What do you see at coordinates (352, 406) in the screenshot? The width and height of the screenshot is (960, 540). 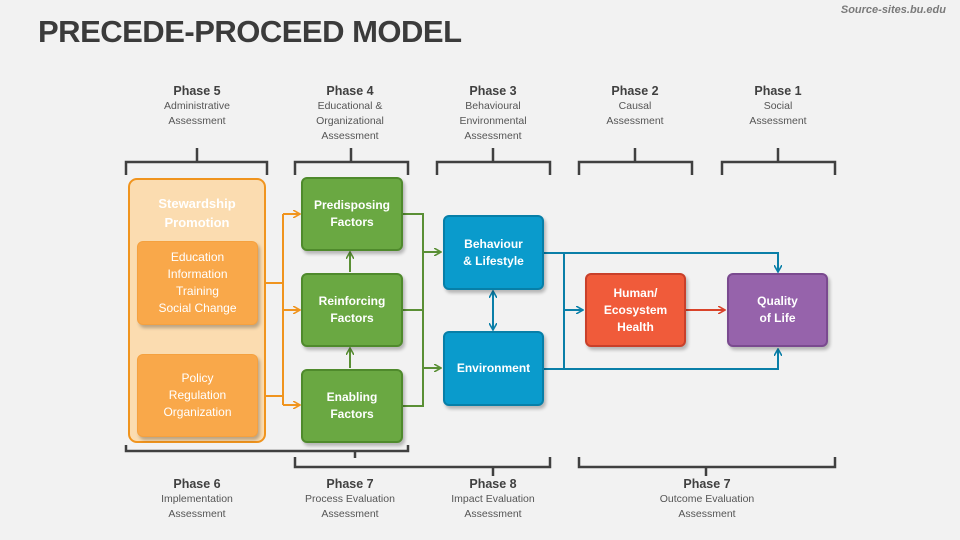 I see `enabling-factors-box: Enabling Factors` at bounding box center [352, 406].